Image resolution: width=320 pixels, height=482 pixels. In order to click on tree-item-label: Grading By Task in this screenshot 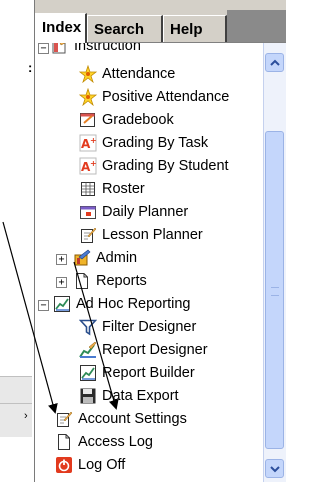, I will do `click(155, 143)`.